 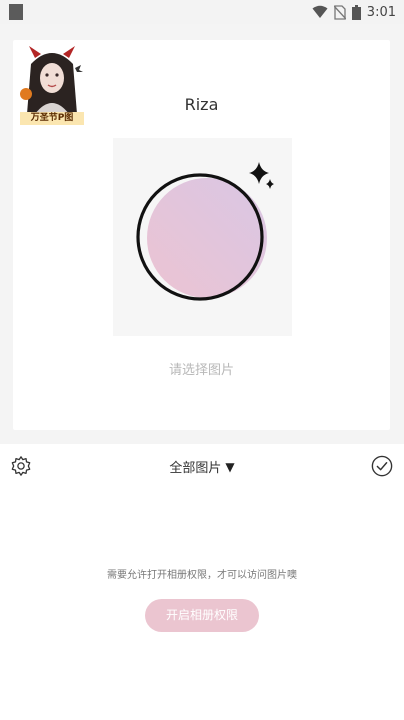 I want to click on status-icons: 3:01, so click(x=354, y=12).